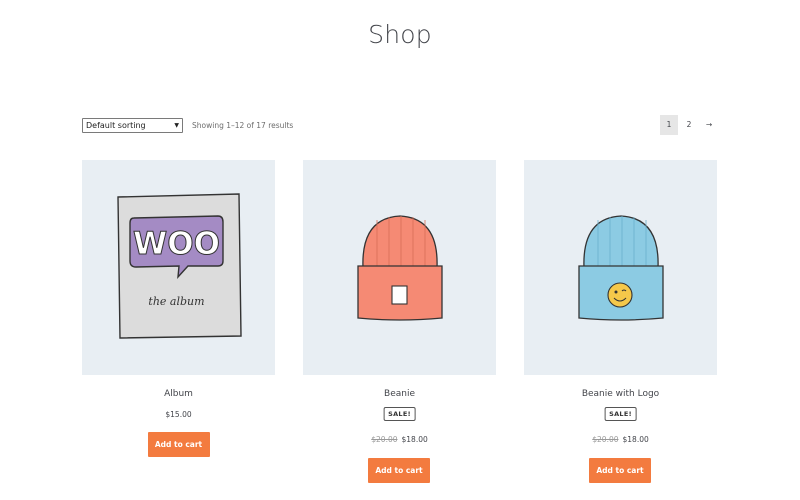 The image size is (800, 500). I want to click on sort-select: Default sorting ▼, so click(132, 125).